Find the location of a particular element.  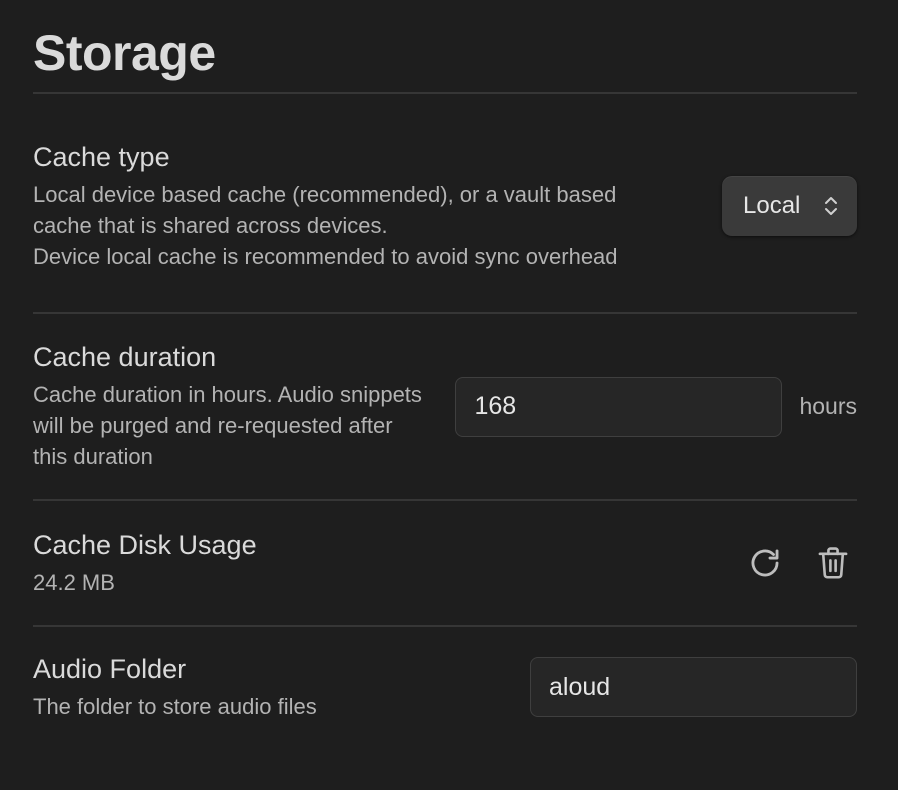

refresh-icon is located at coordinates (765, 563).